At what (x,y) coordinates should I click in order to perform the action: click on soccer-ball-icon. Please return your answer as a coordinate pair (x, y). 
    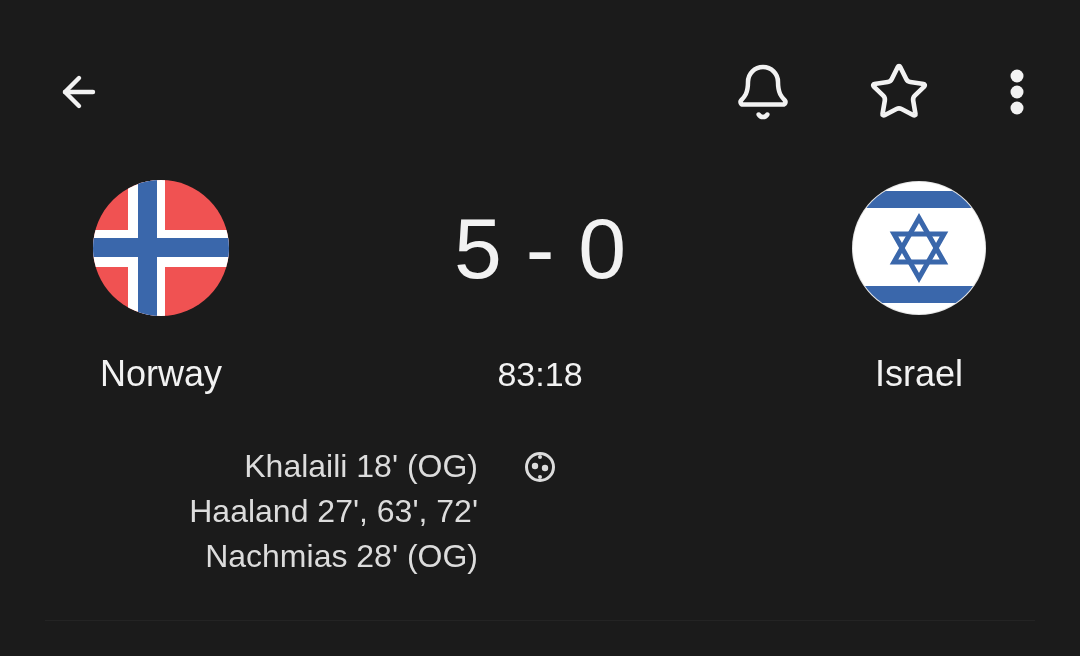
    Looking at the image, I should click on (540, 466).